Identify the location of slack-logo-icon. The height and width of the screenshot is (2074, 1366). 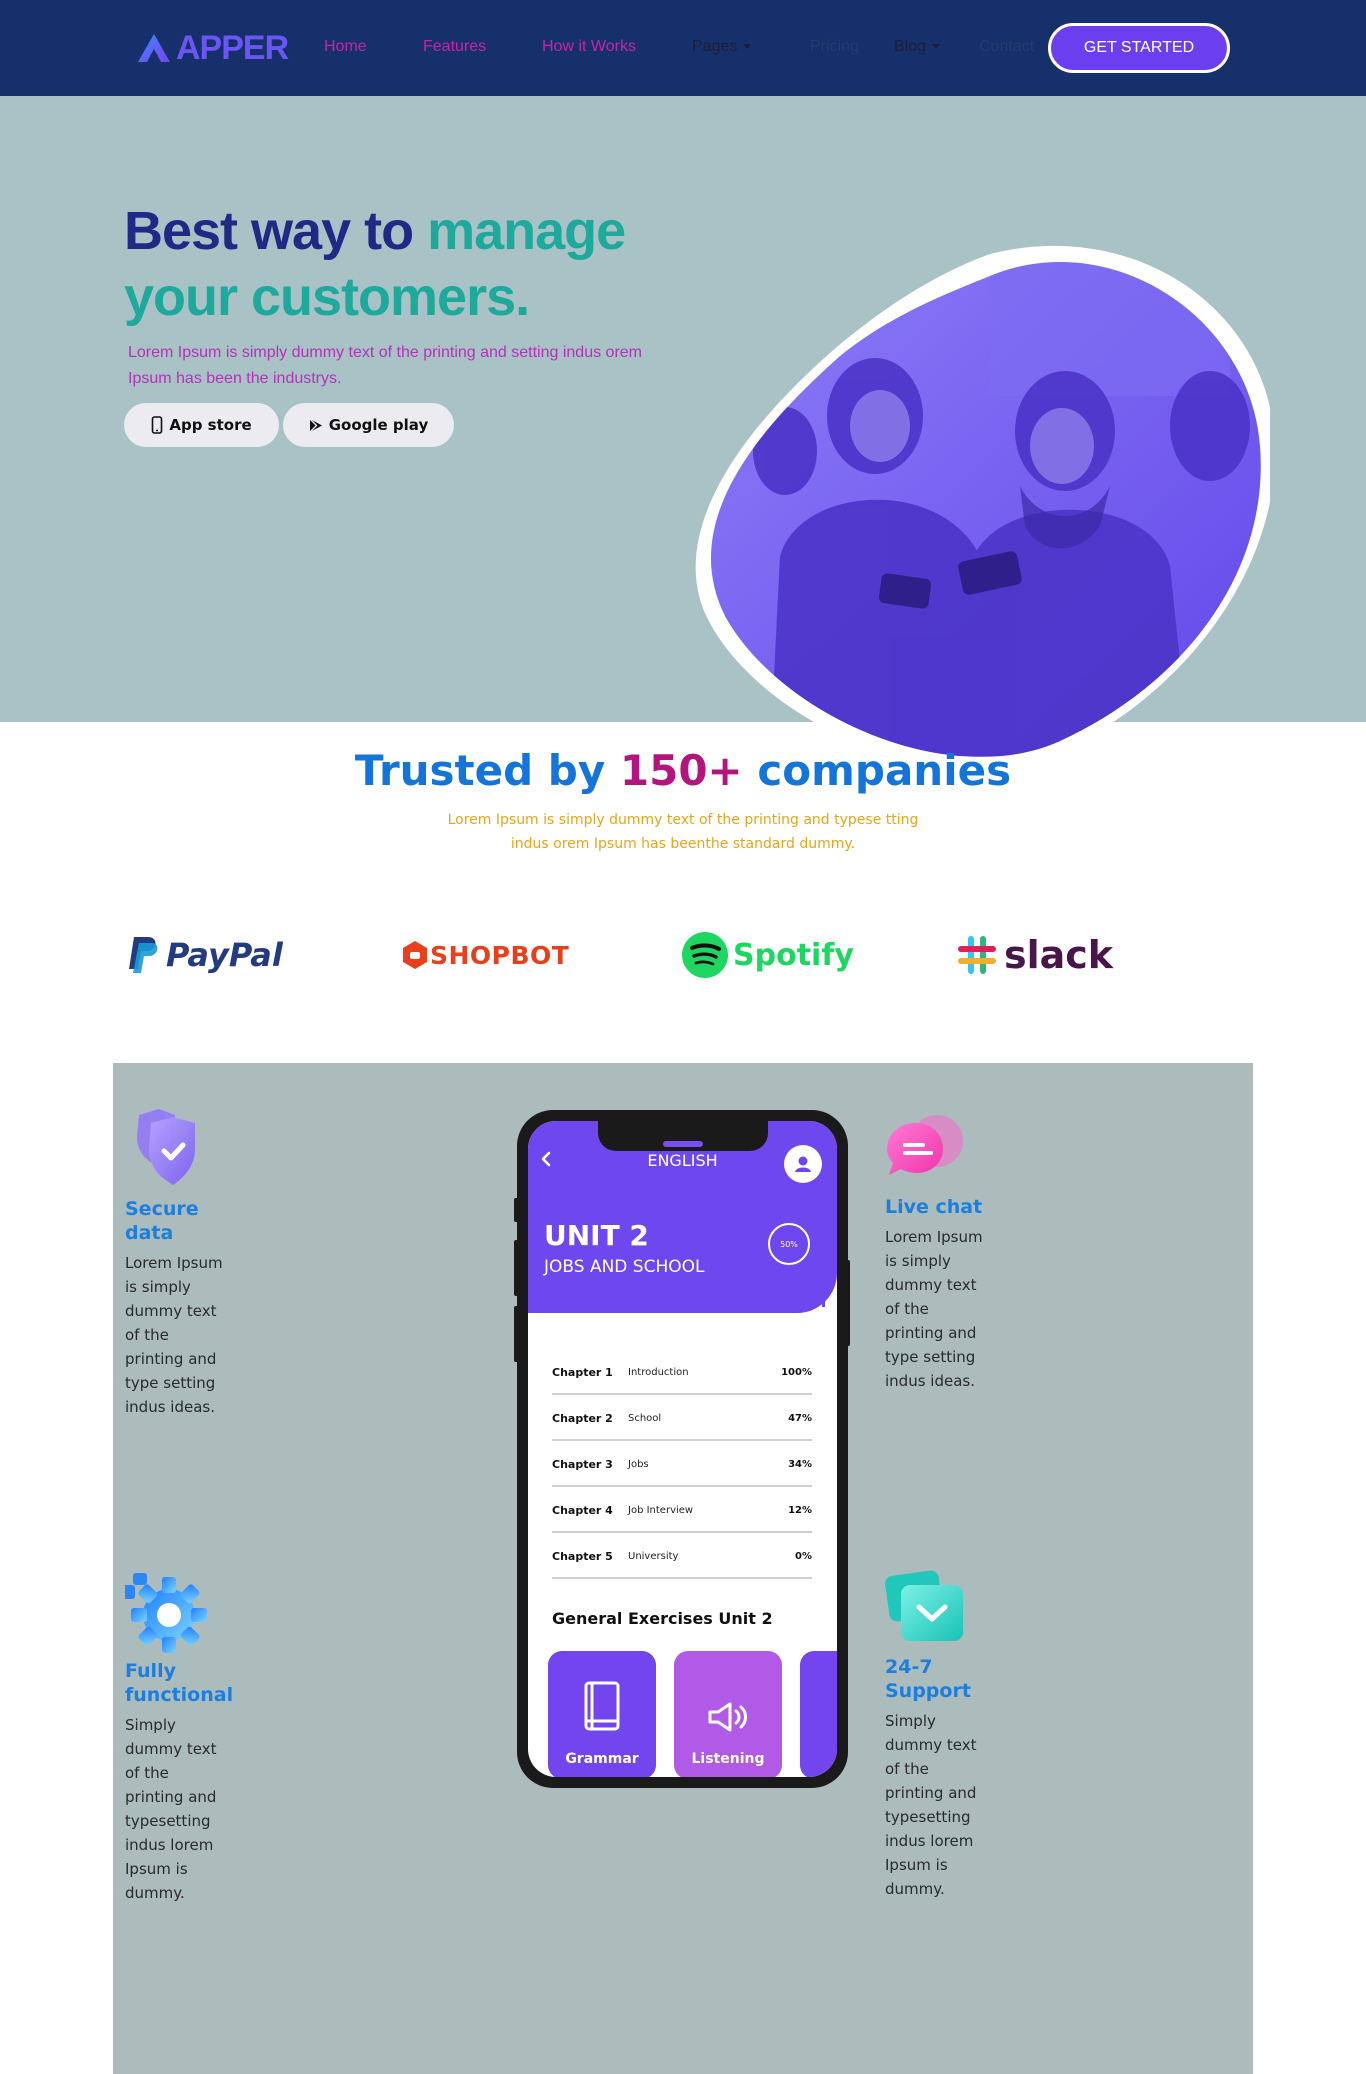
(977, 955).